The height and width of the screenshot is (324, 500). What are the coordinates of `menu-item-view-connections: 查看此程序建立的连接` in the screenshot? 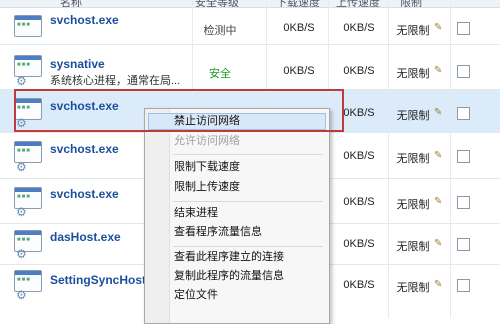 It's located at (237, 257).